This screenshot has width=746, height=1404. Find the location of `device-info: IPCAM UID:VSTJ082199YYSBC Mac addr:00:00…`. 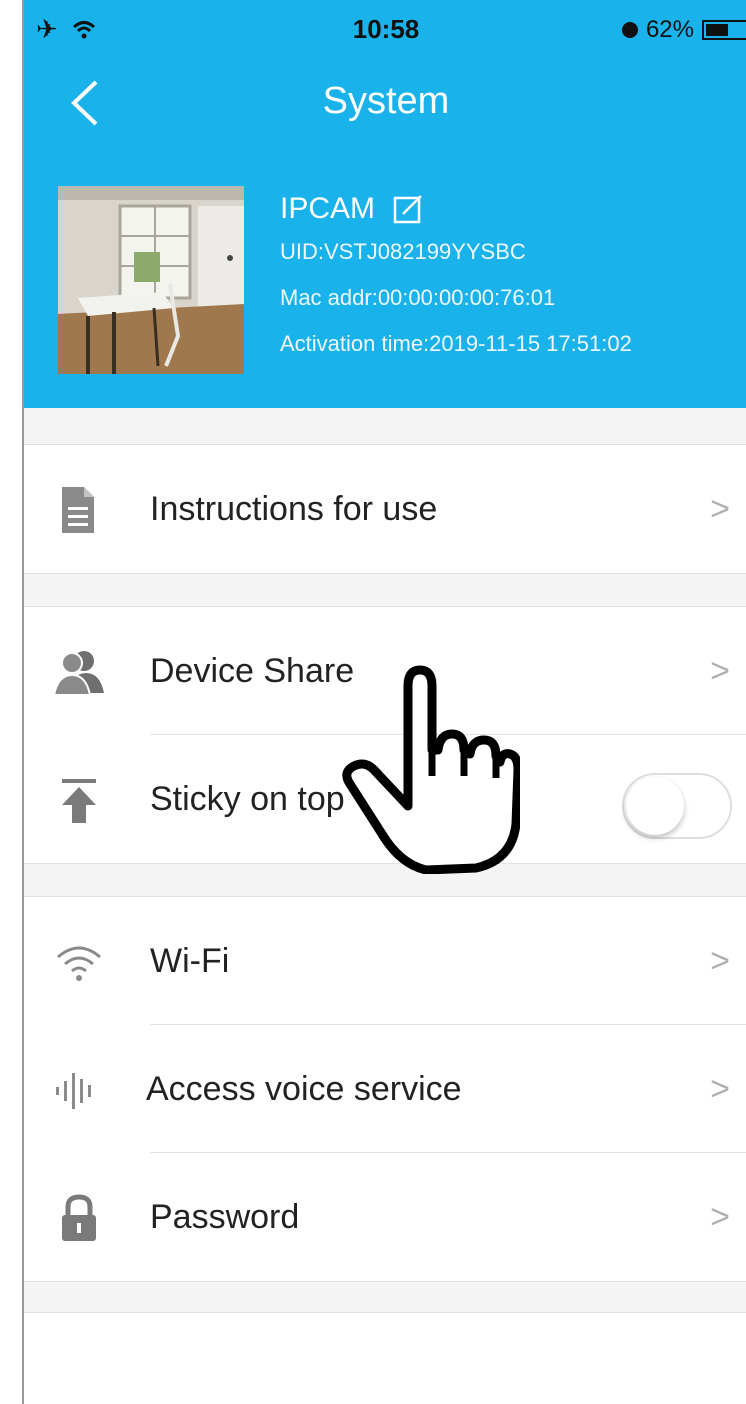

device-info: IPCAM UID:VSTJ082199YYSBC Mac addr:00:00… is located at coordinates (456, 283).